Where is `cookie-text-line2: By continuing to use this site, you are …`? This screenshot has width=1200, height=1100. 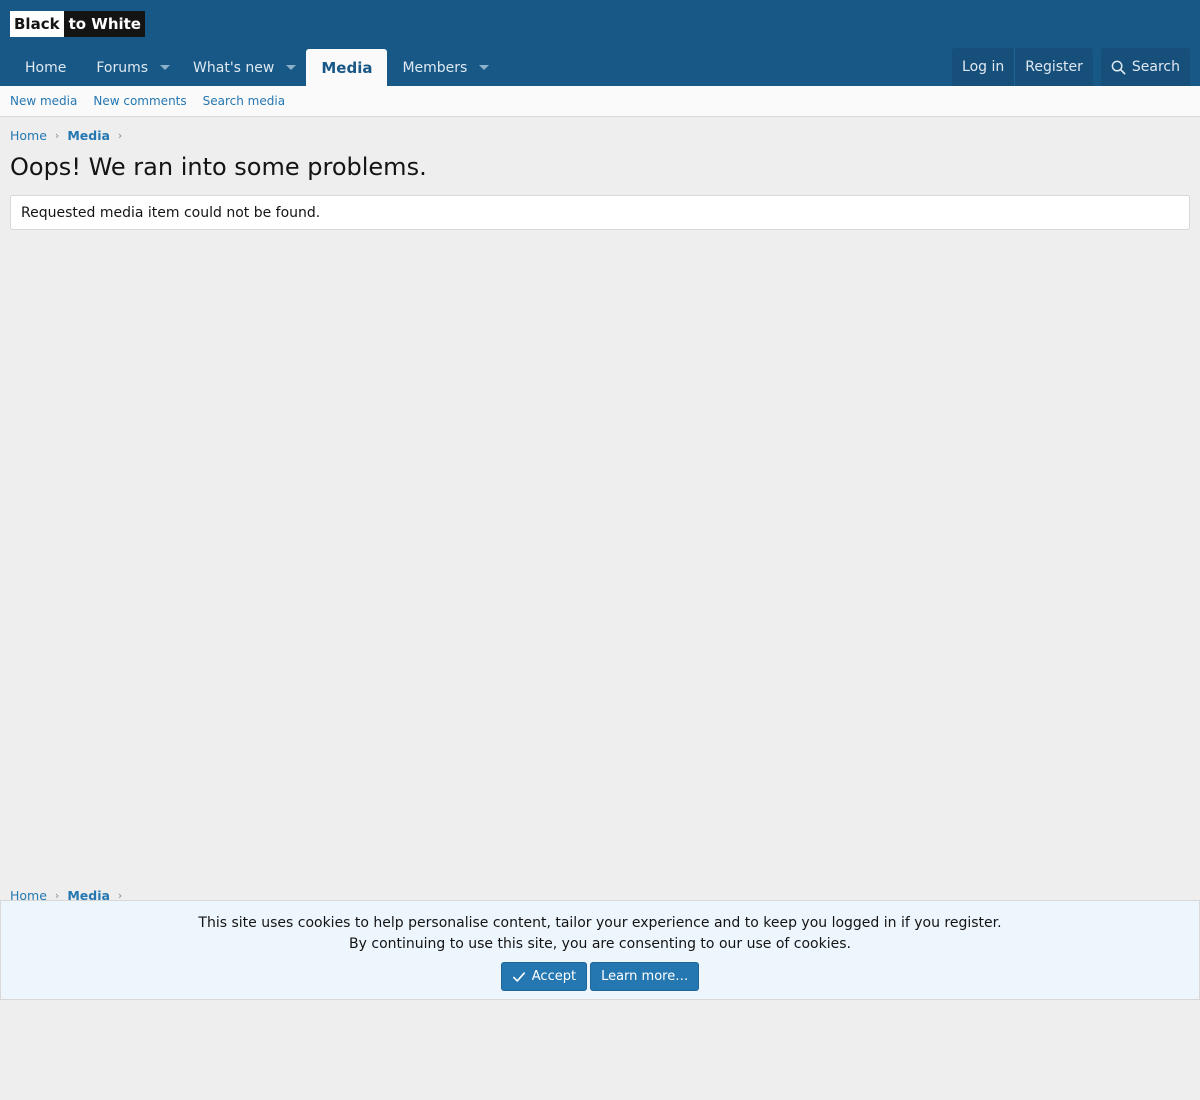
cookie-text-line2: By continuing to use this site, you are … is located at coordinates (600, 944).